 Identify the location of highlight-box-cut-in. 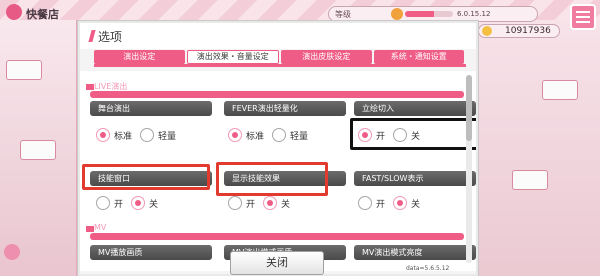
(413, 134).